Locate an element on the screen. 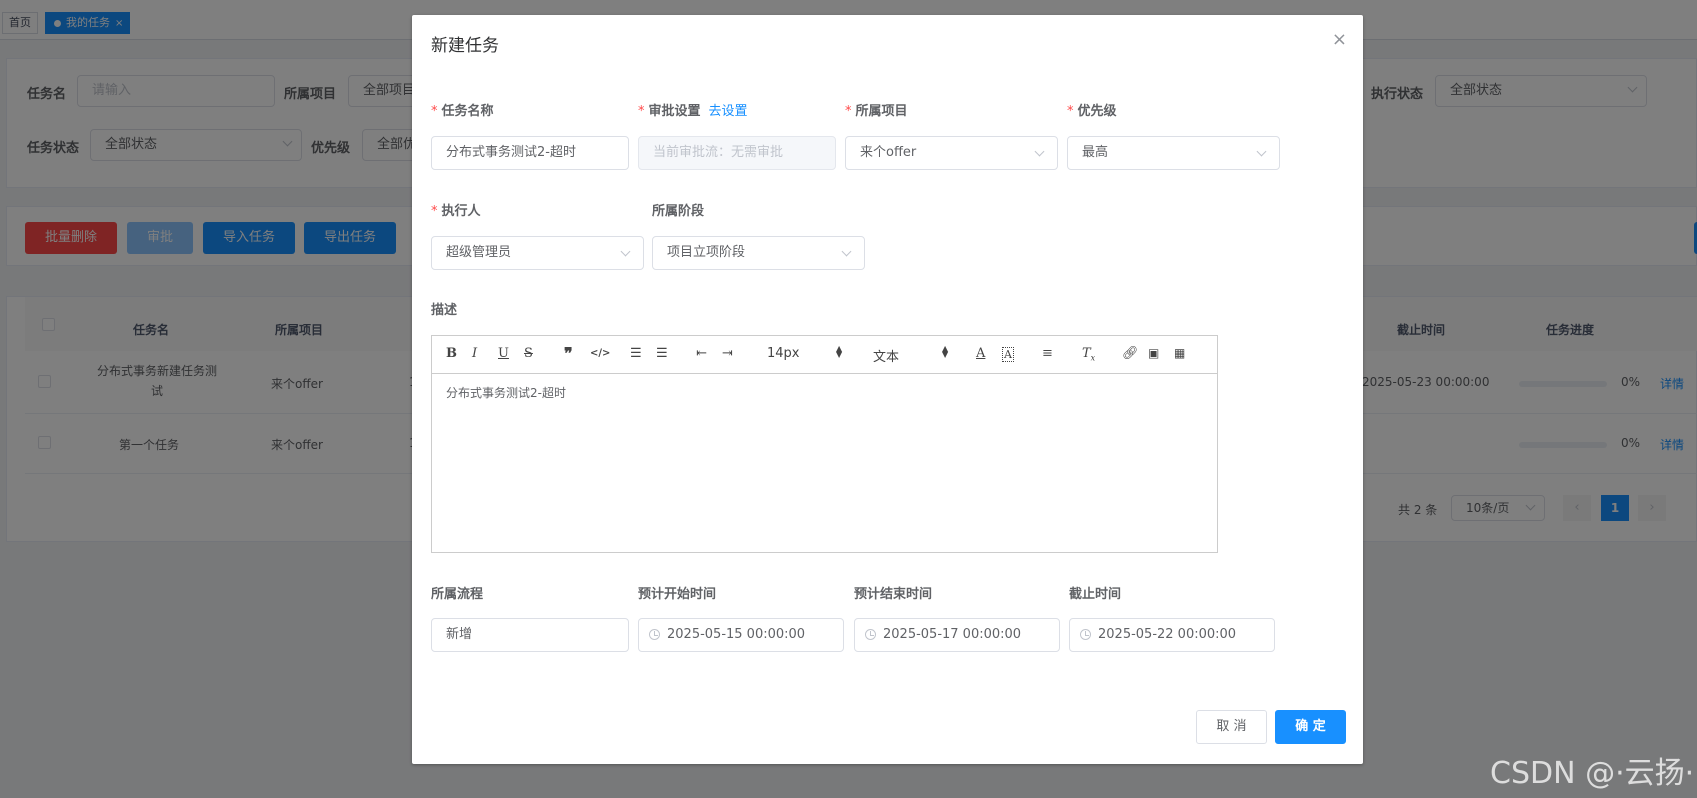  date-value: 2025-05-17 00:00:00 is located at coordinates (952, 634).